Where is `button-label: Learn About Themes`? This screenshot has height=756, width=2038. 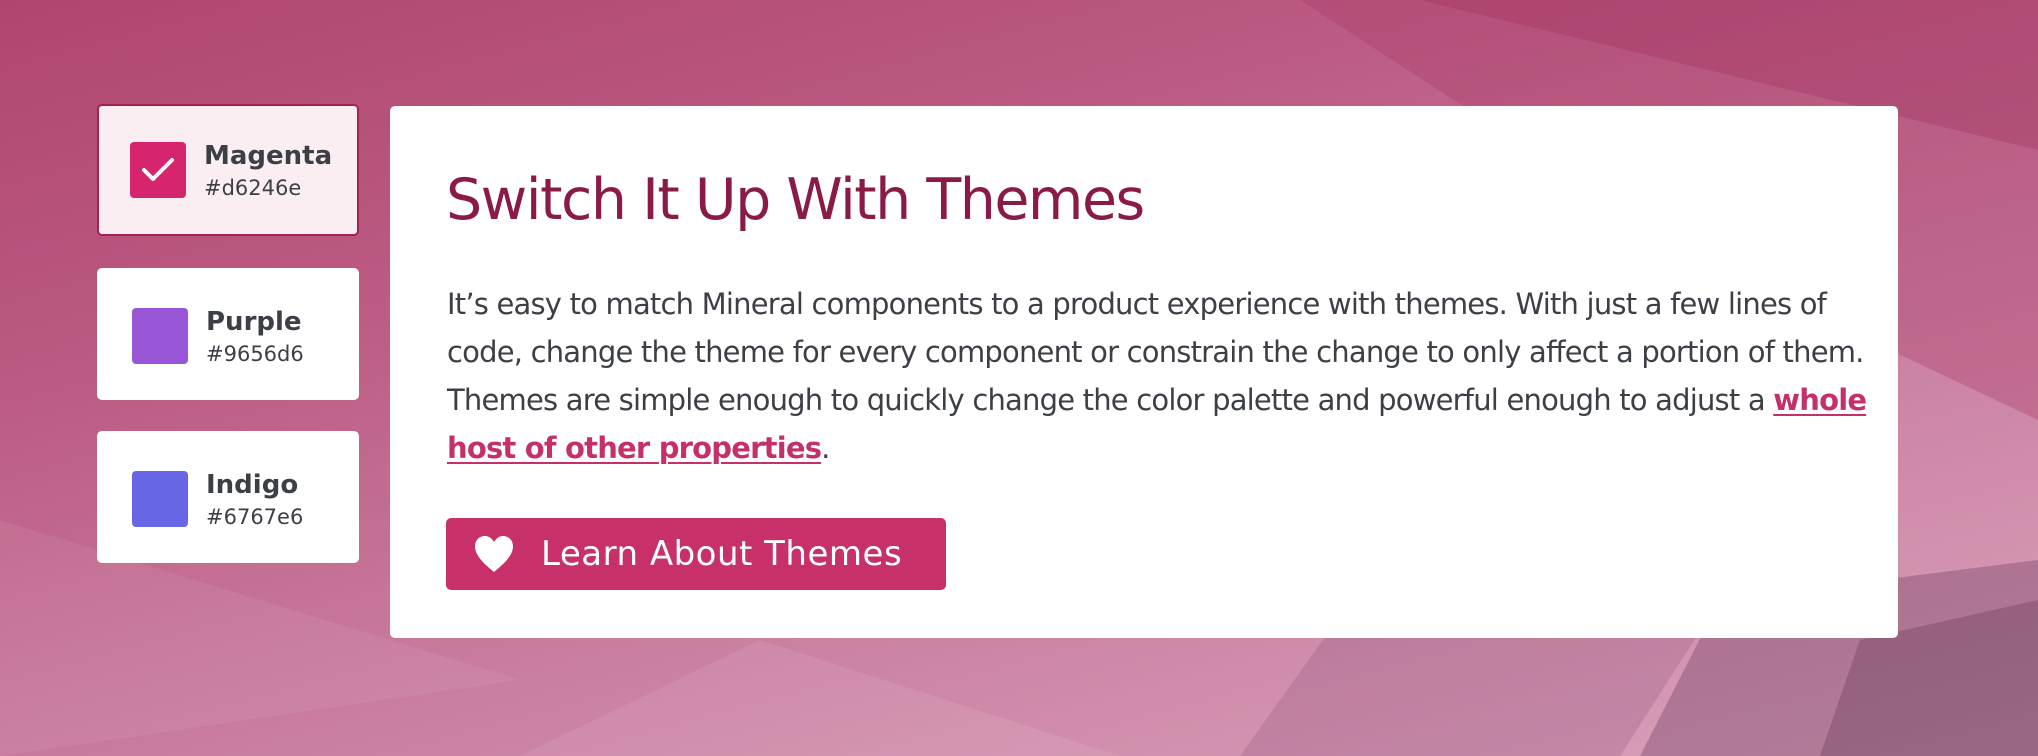 button-label: Learn About Themes is located at coordinates (722, 554).